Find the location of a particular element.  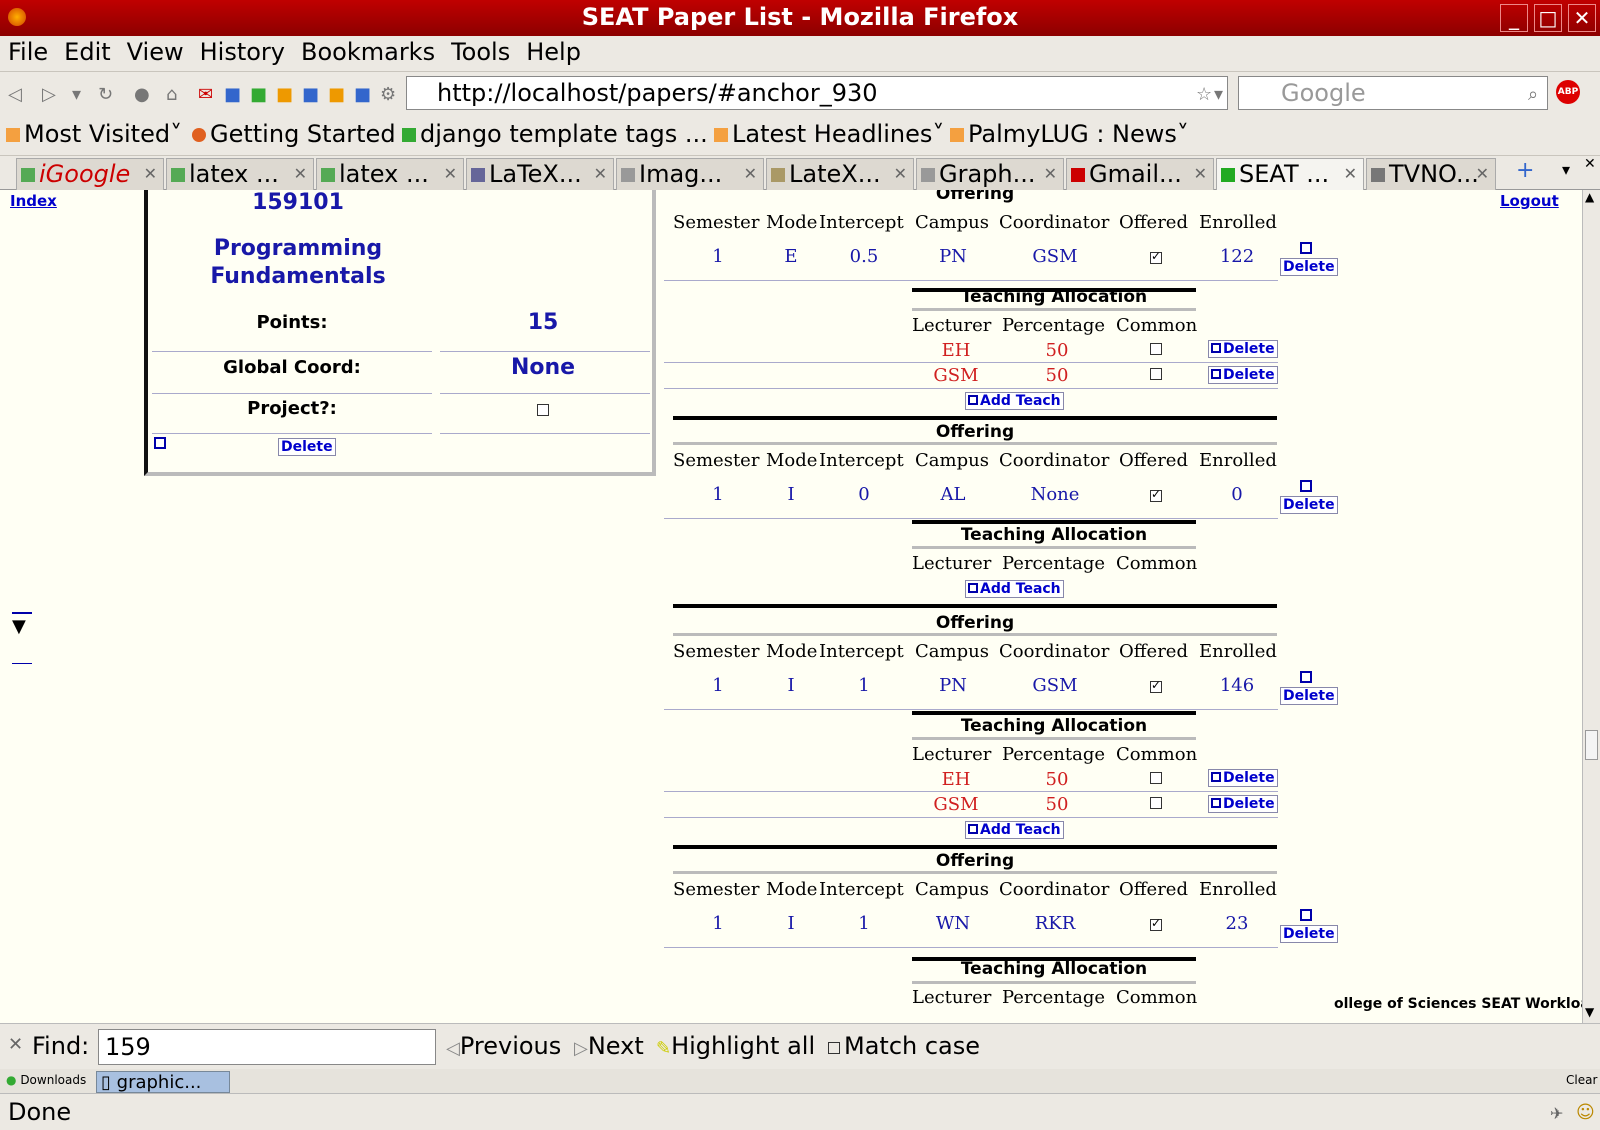

settings-gear-icon: ⚙ is located at coordinates (388, 94).